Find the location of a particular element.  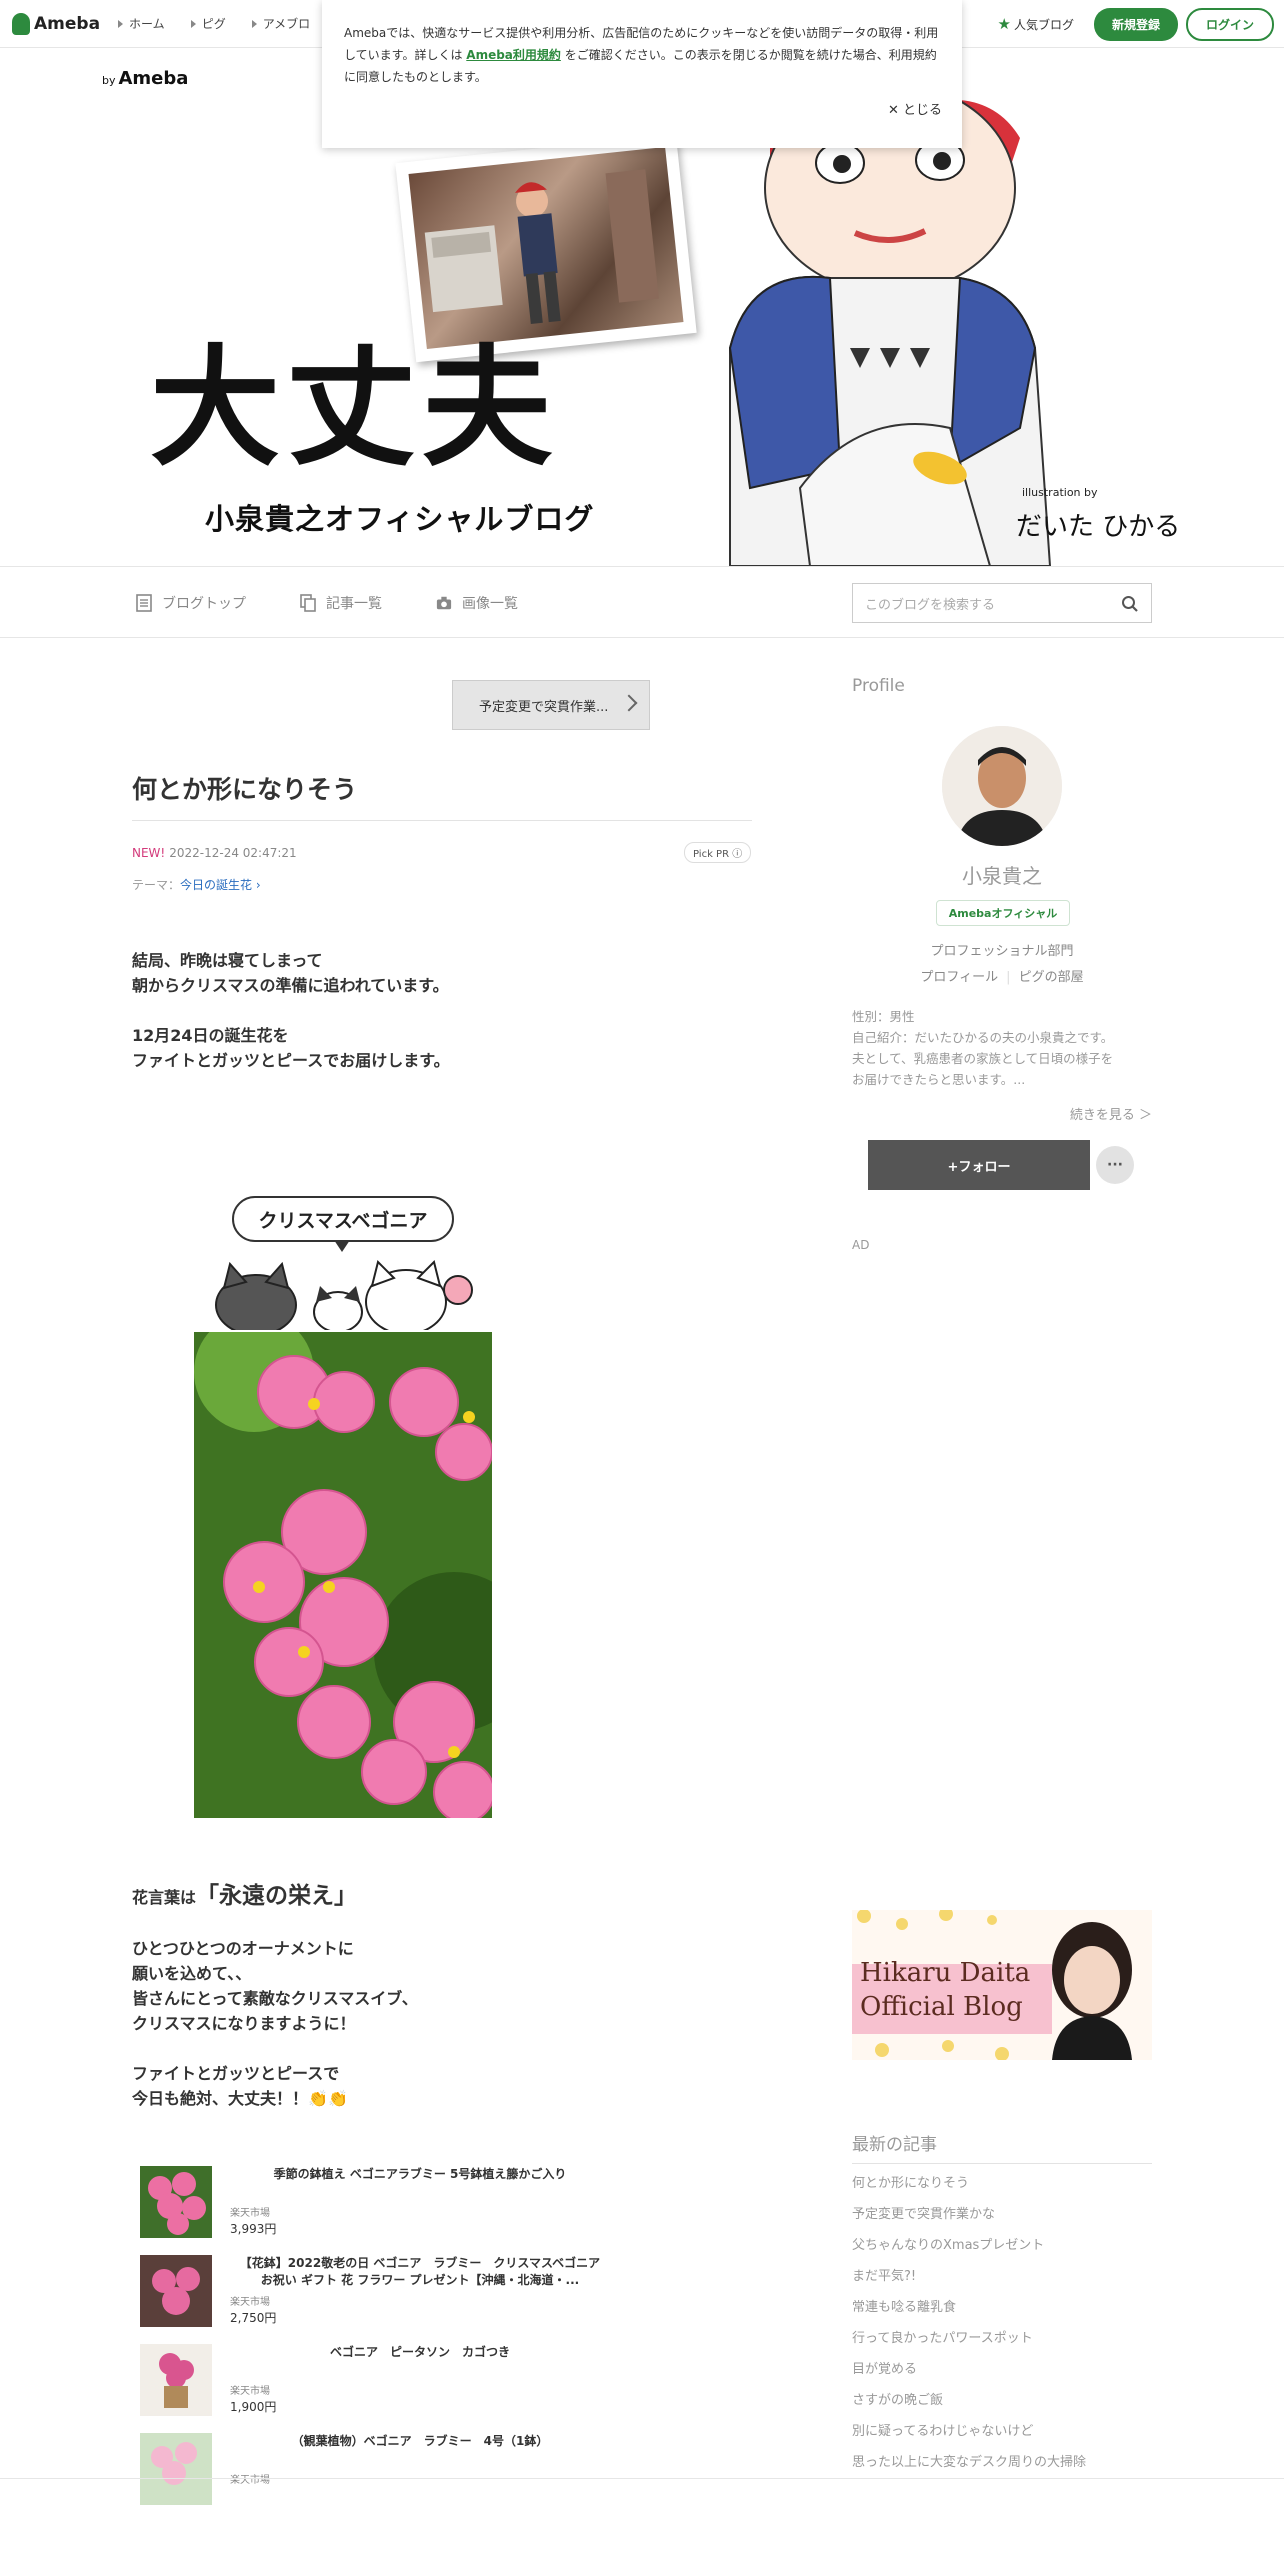

nav-pigg-link: ピグ is located at coordinates (208, 23).